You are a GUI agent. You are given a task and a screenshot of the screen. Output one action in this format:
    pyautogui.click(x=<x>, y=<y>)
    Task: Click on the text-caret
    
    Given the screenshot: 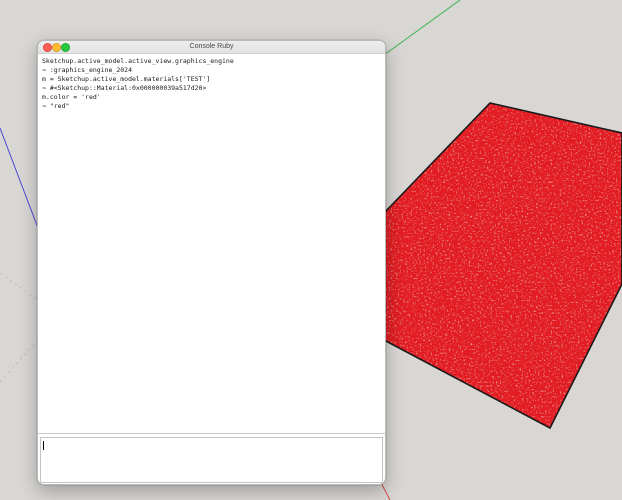 What is the action you would take?
    pyautogui.click(x=43, y=445)
    